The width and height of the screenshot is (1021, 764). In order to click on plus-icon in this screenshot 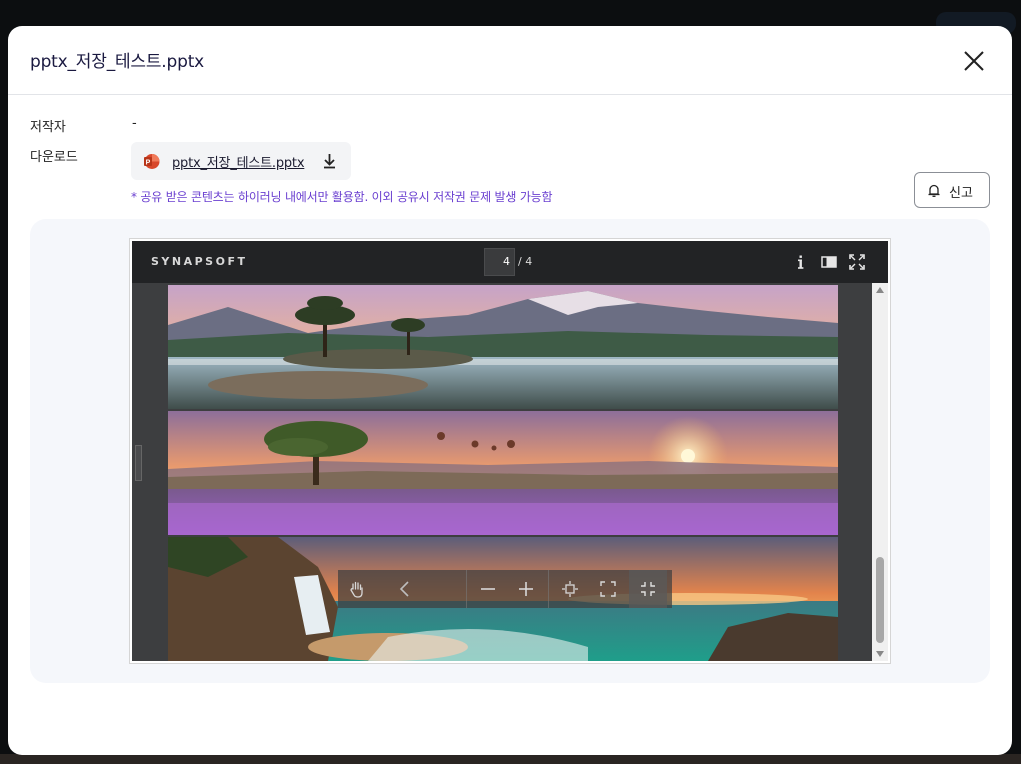, I will do `click(526, 589)`.